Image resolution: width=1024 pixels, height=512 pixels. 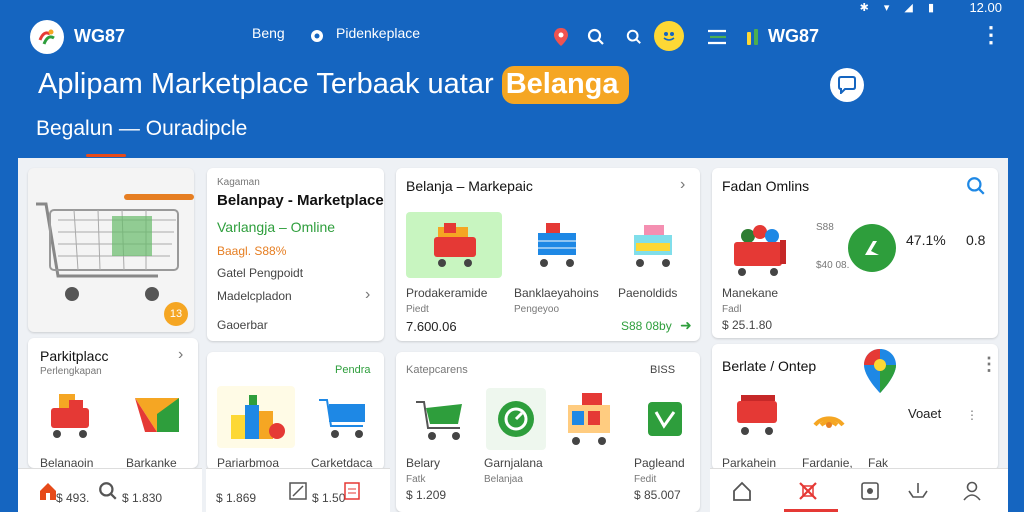 I want to click on status-time: 12.00, so click(x=985, y=7).